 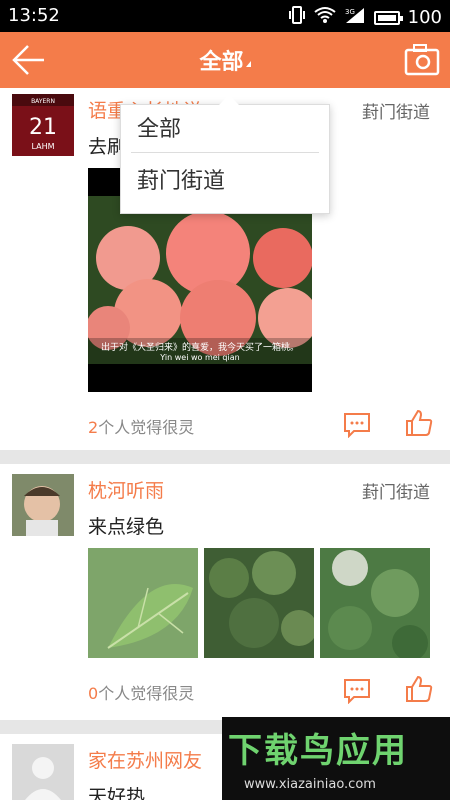 I want to click on jersey-avatar-image: BAYERN 21 LAHM, so click(x=43, y=125).